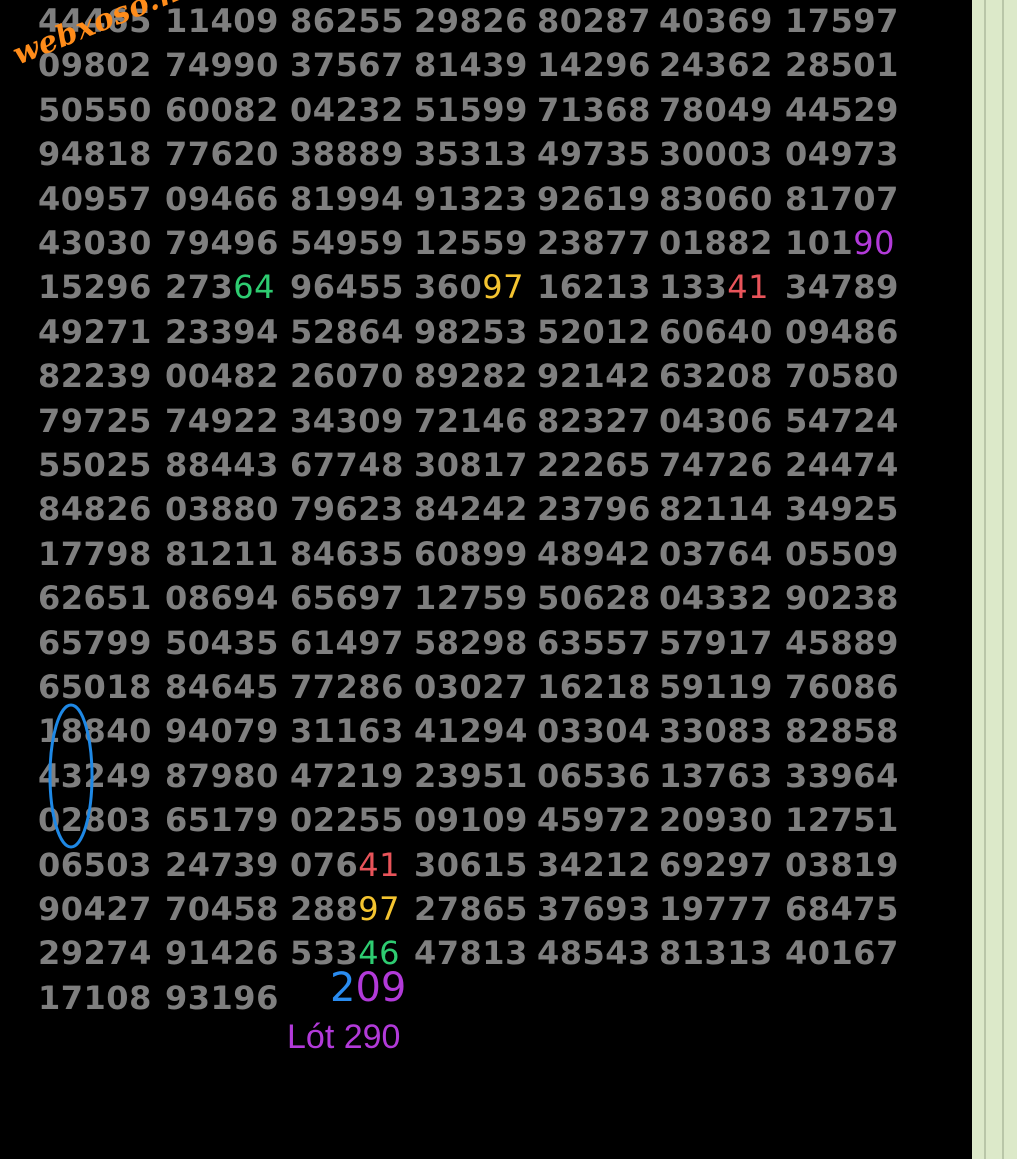 The image size is (1017, 1159). Describe the element at coordinates (343, 988) in the screenshot. I see `total-first-digit: 2` at that location.